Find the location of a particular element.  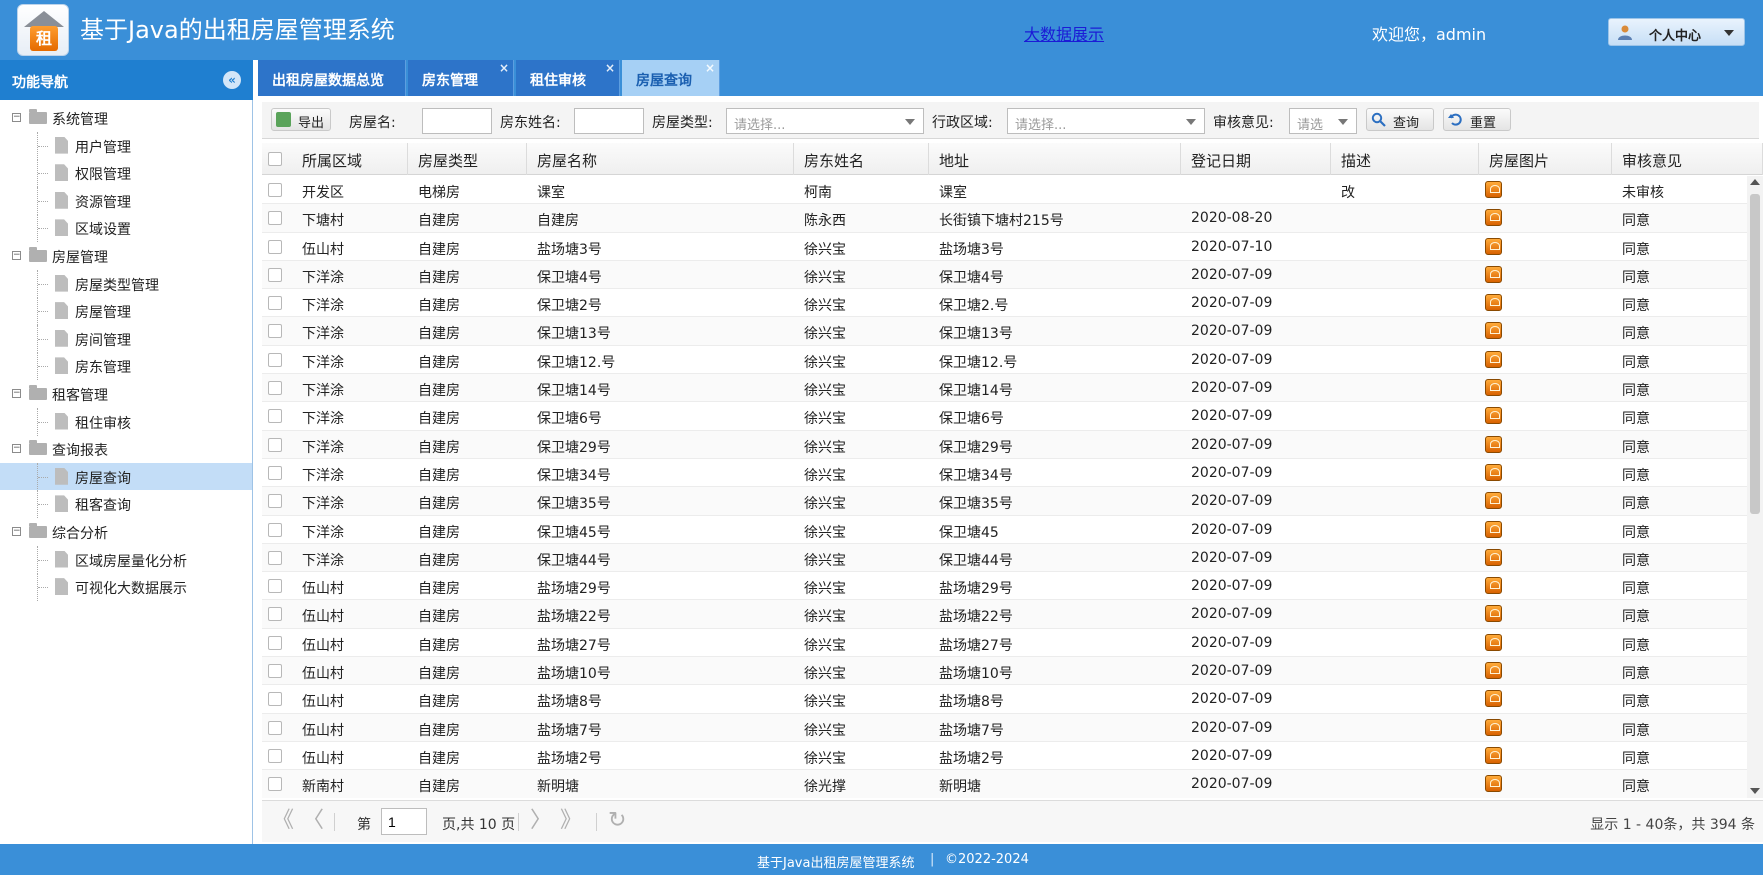

tree-item: 用户管理 is located at coordinates (126, 145).